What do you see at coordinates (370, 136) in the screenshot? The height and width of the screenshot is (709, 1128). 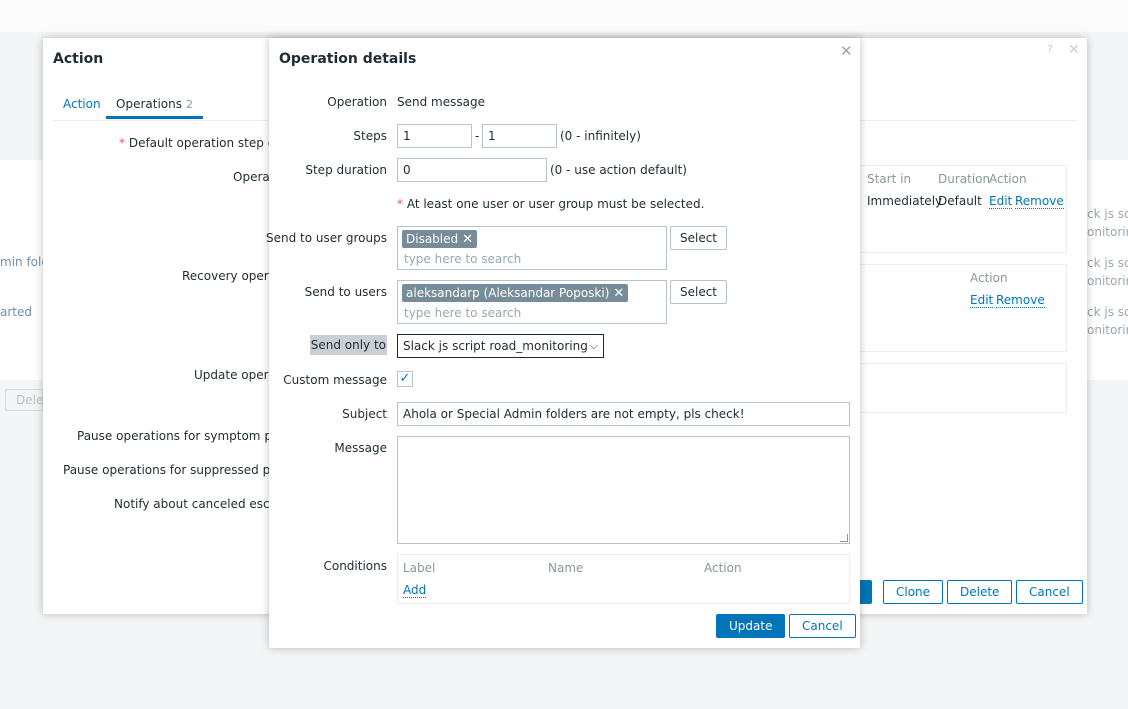 I see `steps-label: Steps` at bounding box center [370, 136].